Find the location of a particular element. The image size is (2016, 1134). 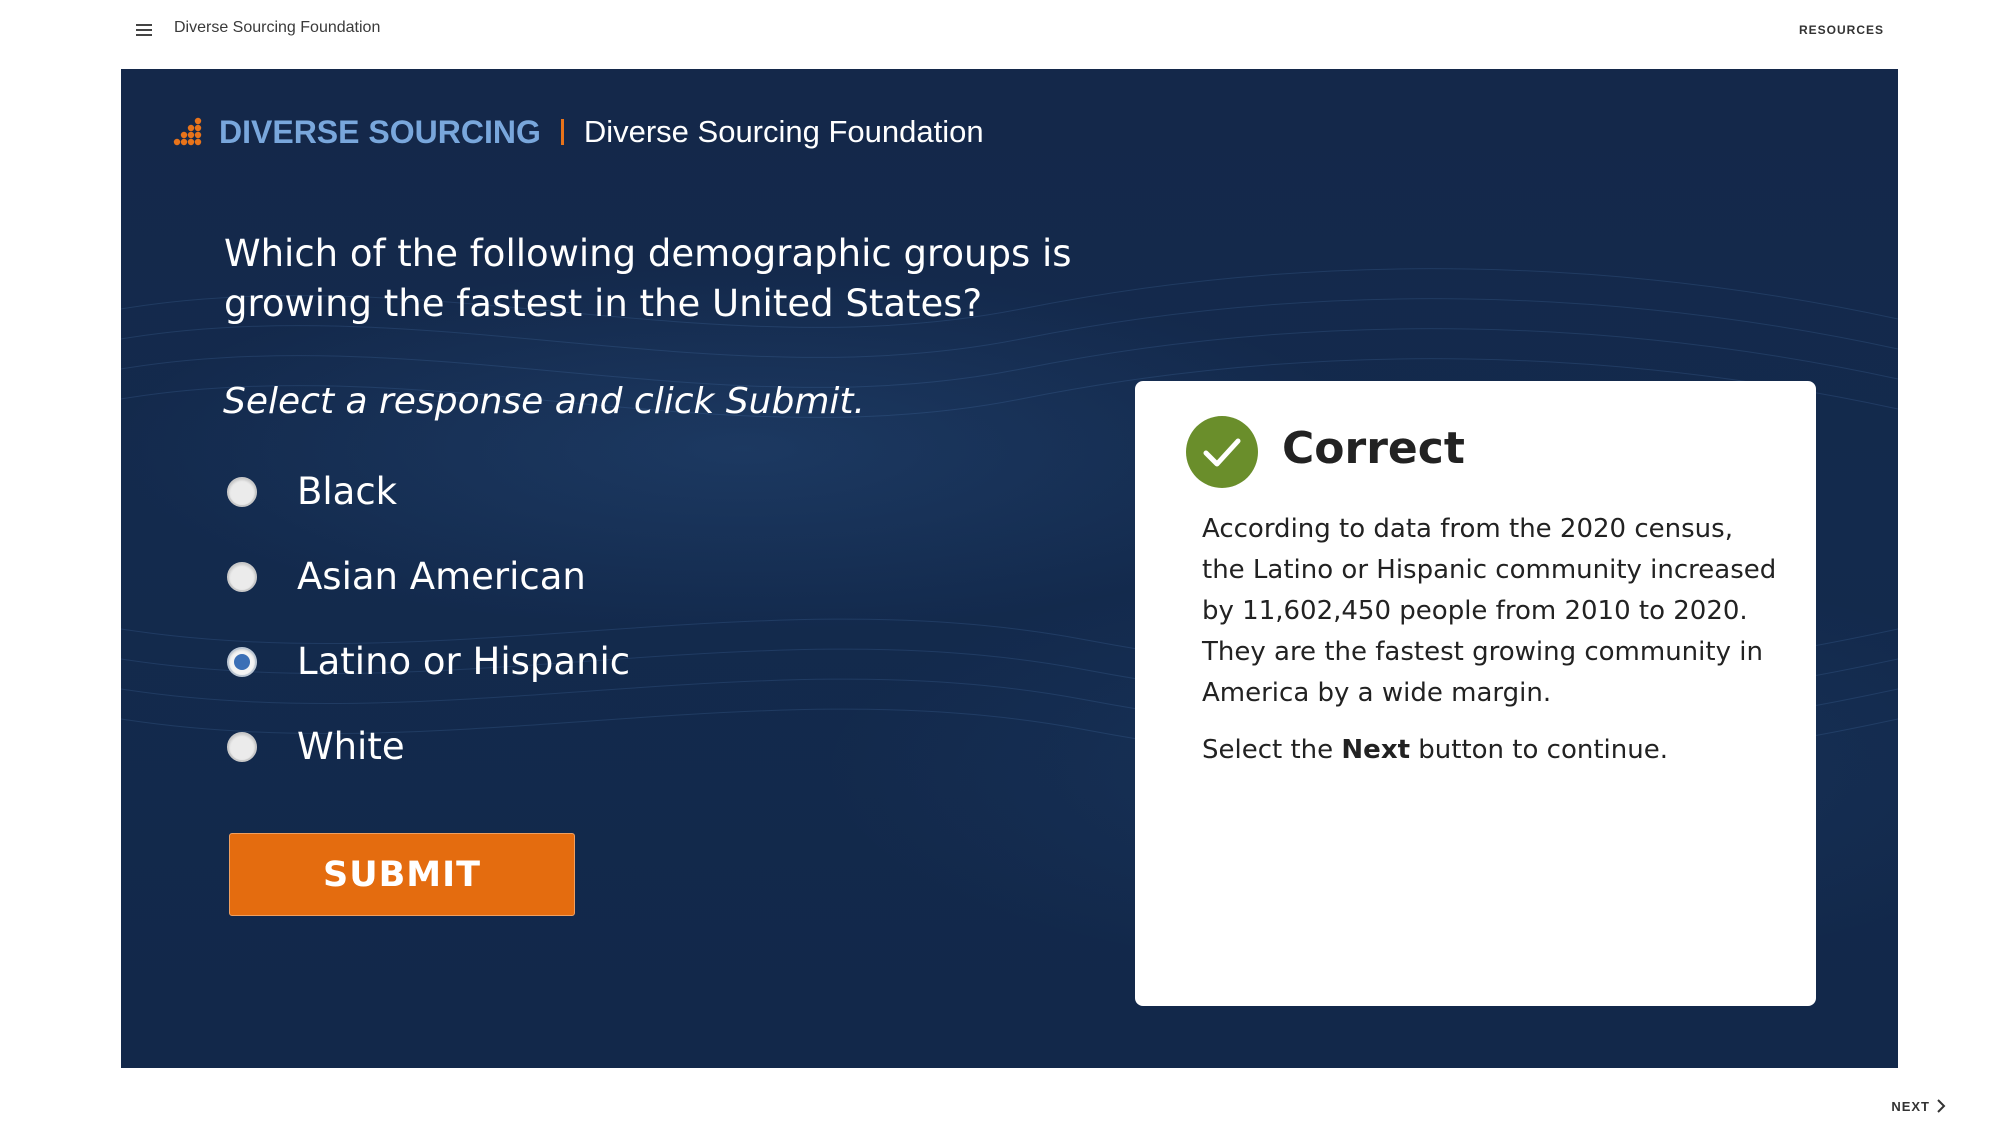

course-title: Diverse Sourcing Foundation is located at coordinates (277, 27).